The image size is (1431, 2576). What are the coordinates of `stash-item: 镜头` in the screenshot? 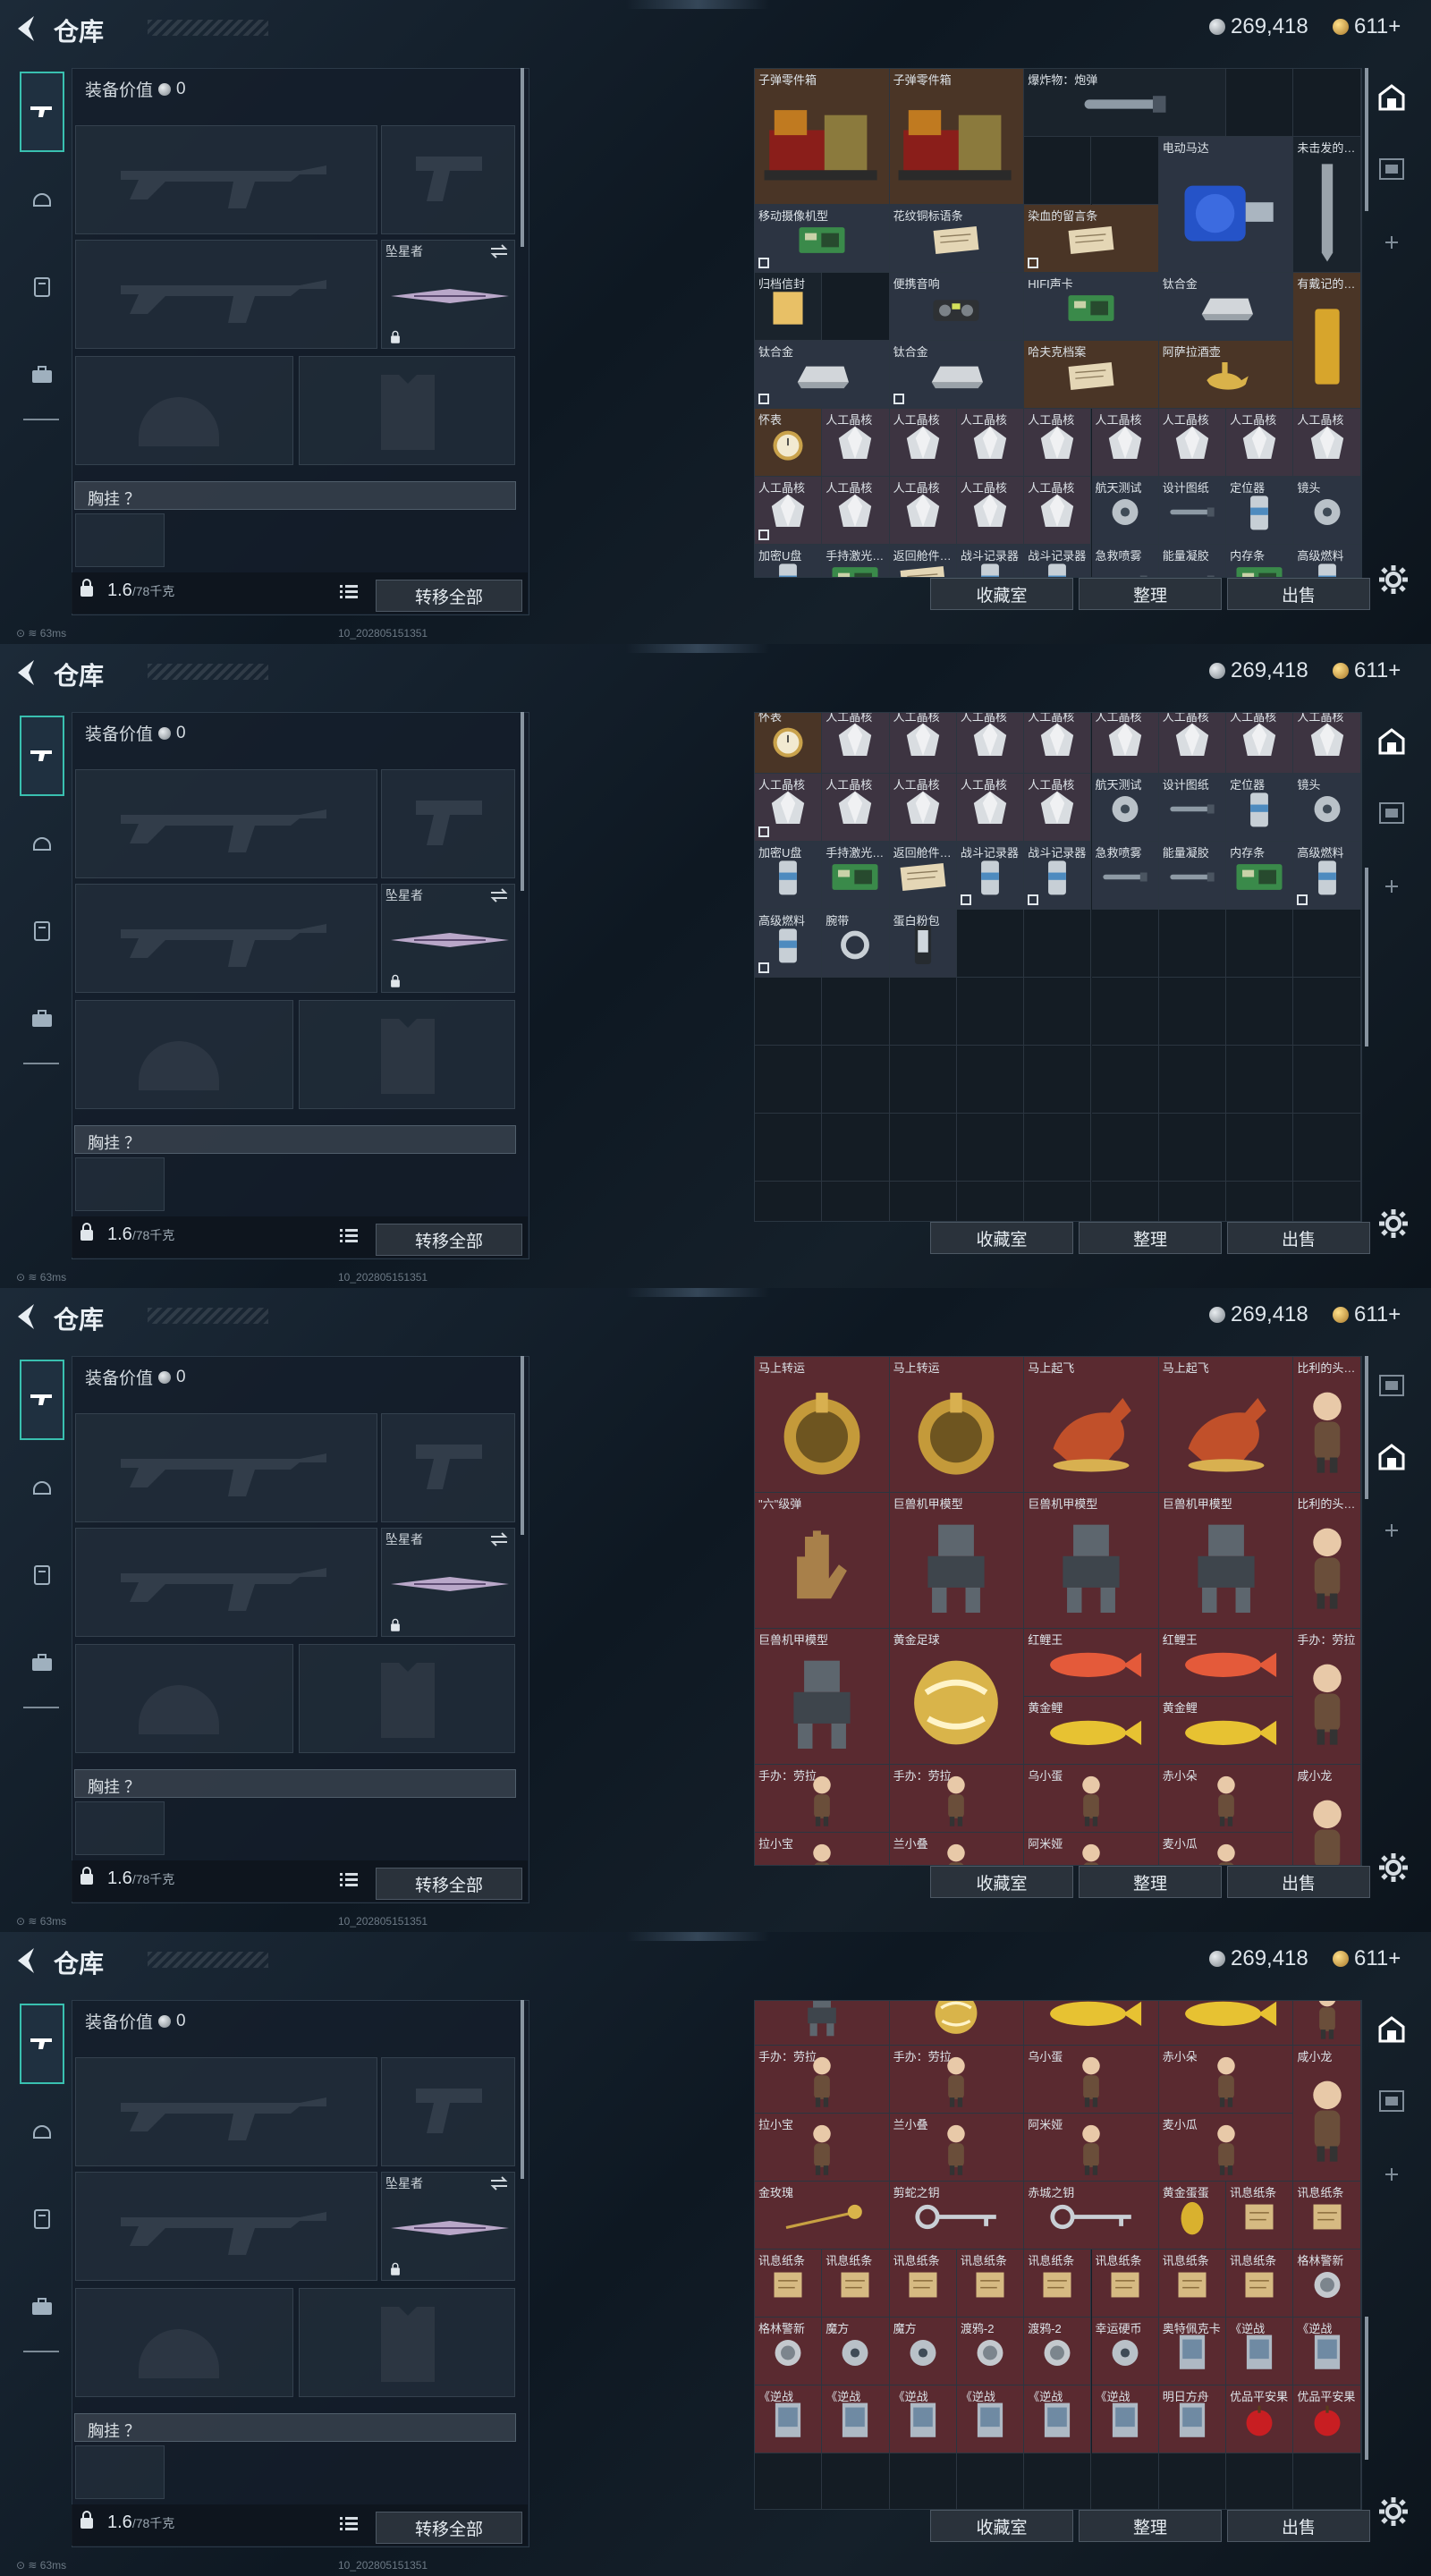 It's located at (1327, 808).